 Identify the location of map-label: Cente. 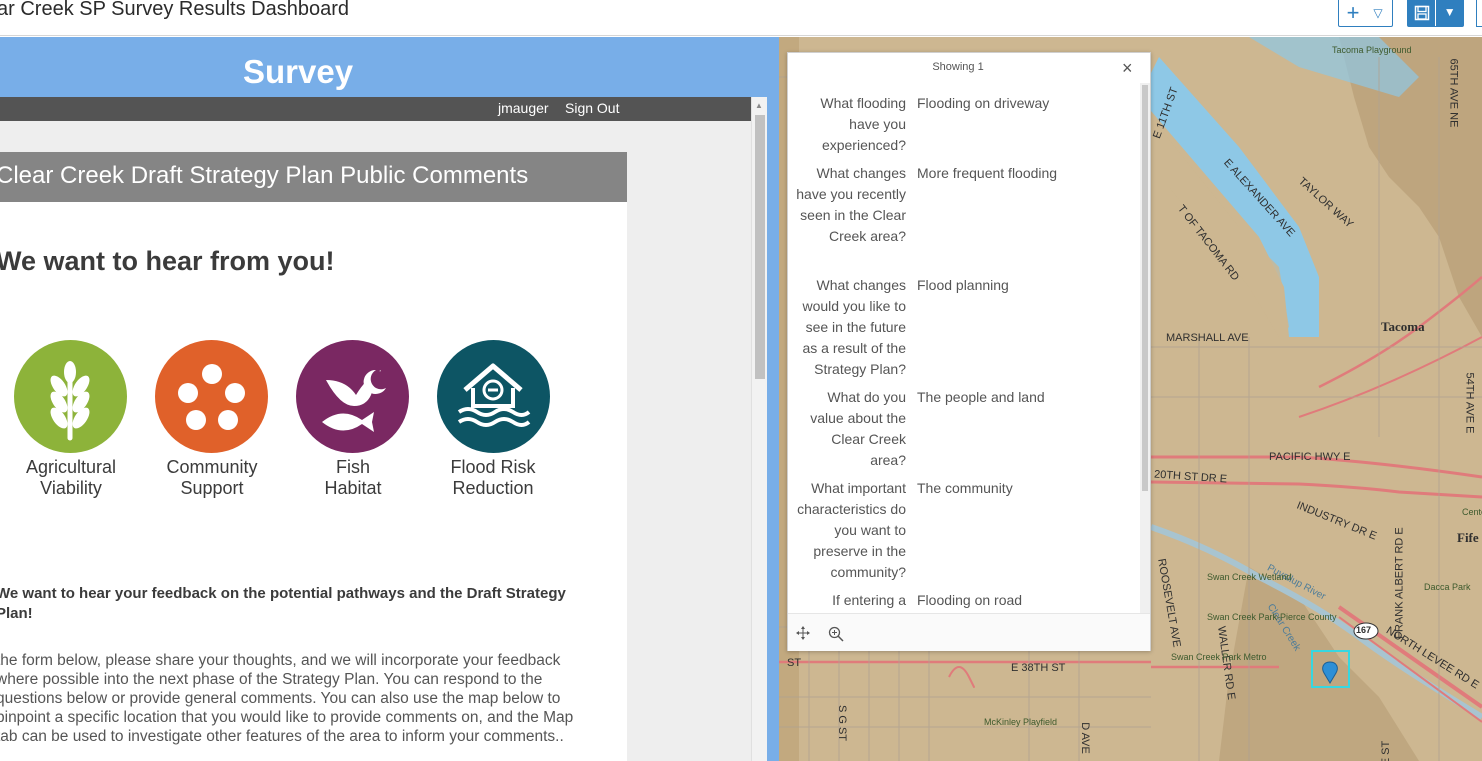
(1472, 512).